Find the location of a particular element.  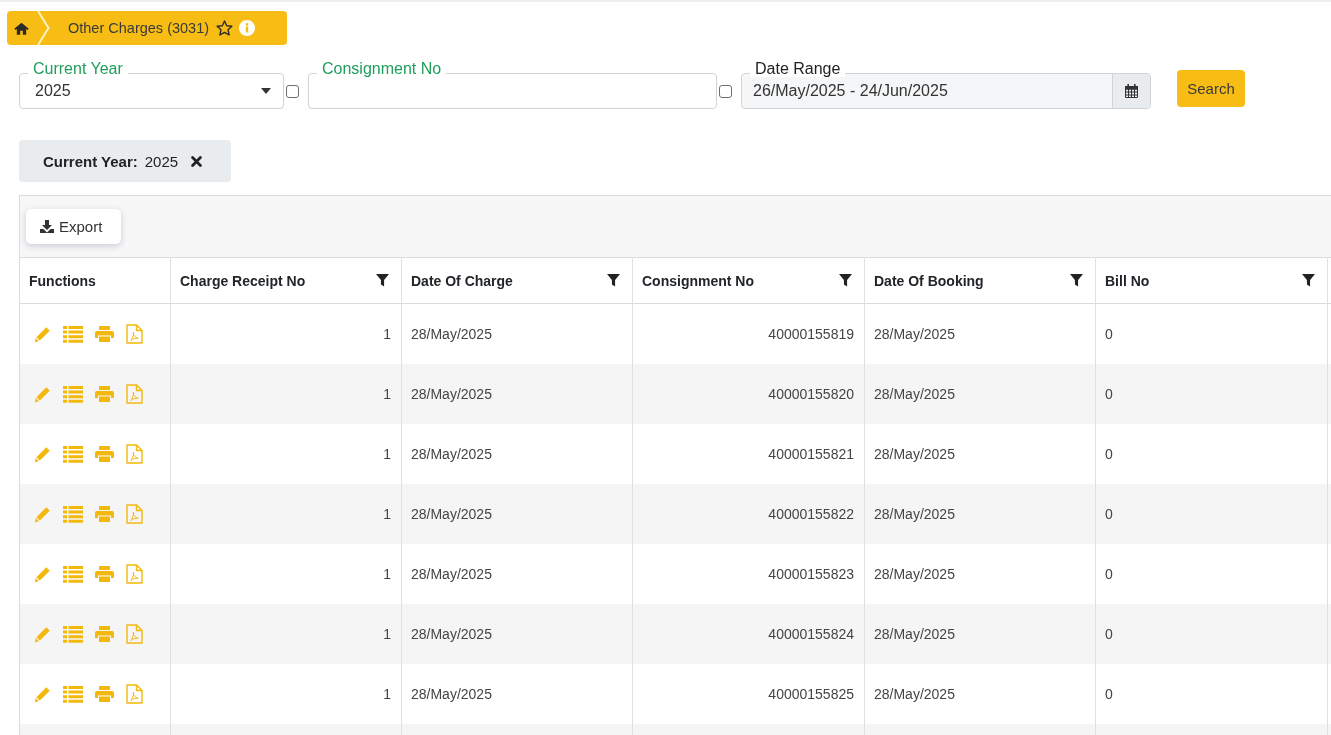

home-icon is located at coordinates (21, 28).